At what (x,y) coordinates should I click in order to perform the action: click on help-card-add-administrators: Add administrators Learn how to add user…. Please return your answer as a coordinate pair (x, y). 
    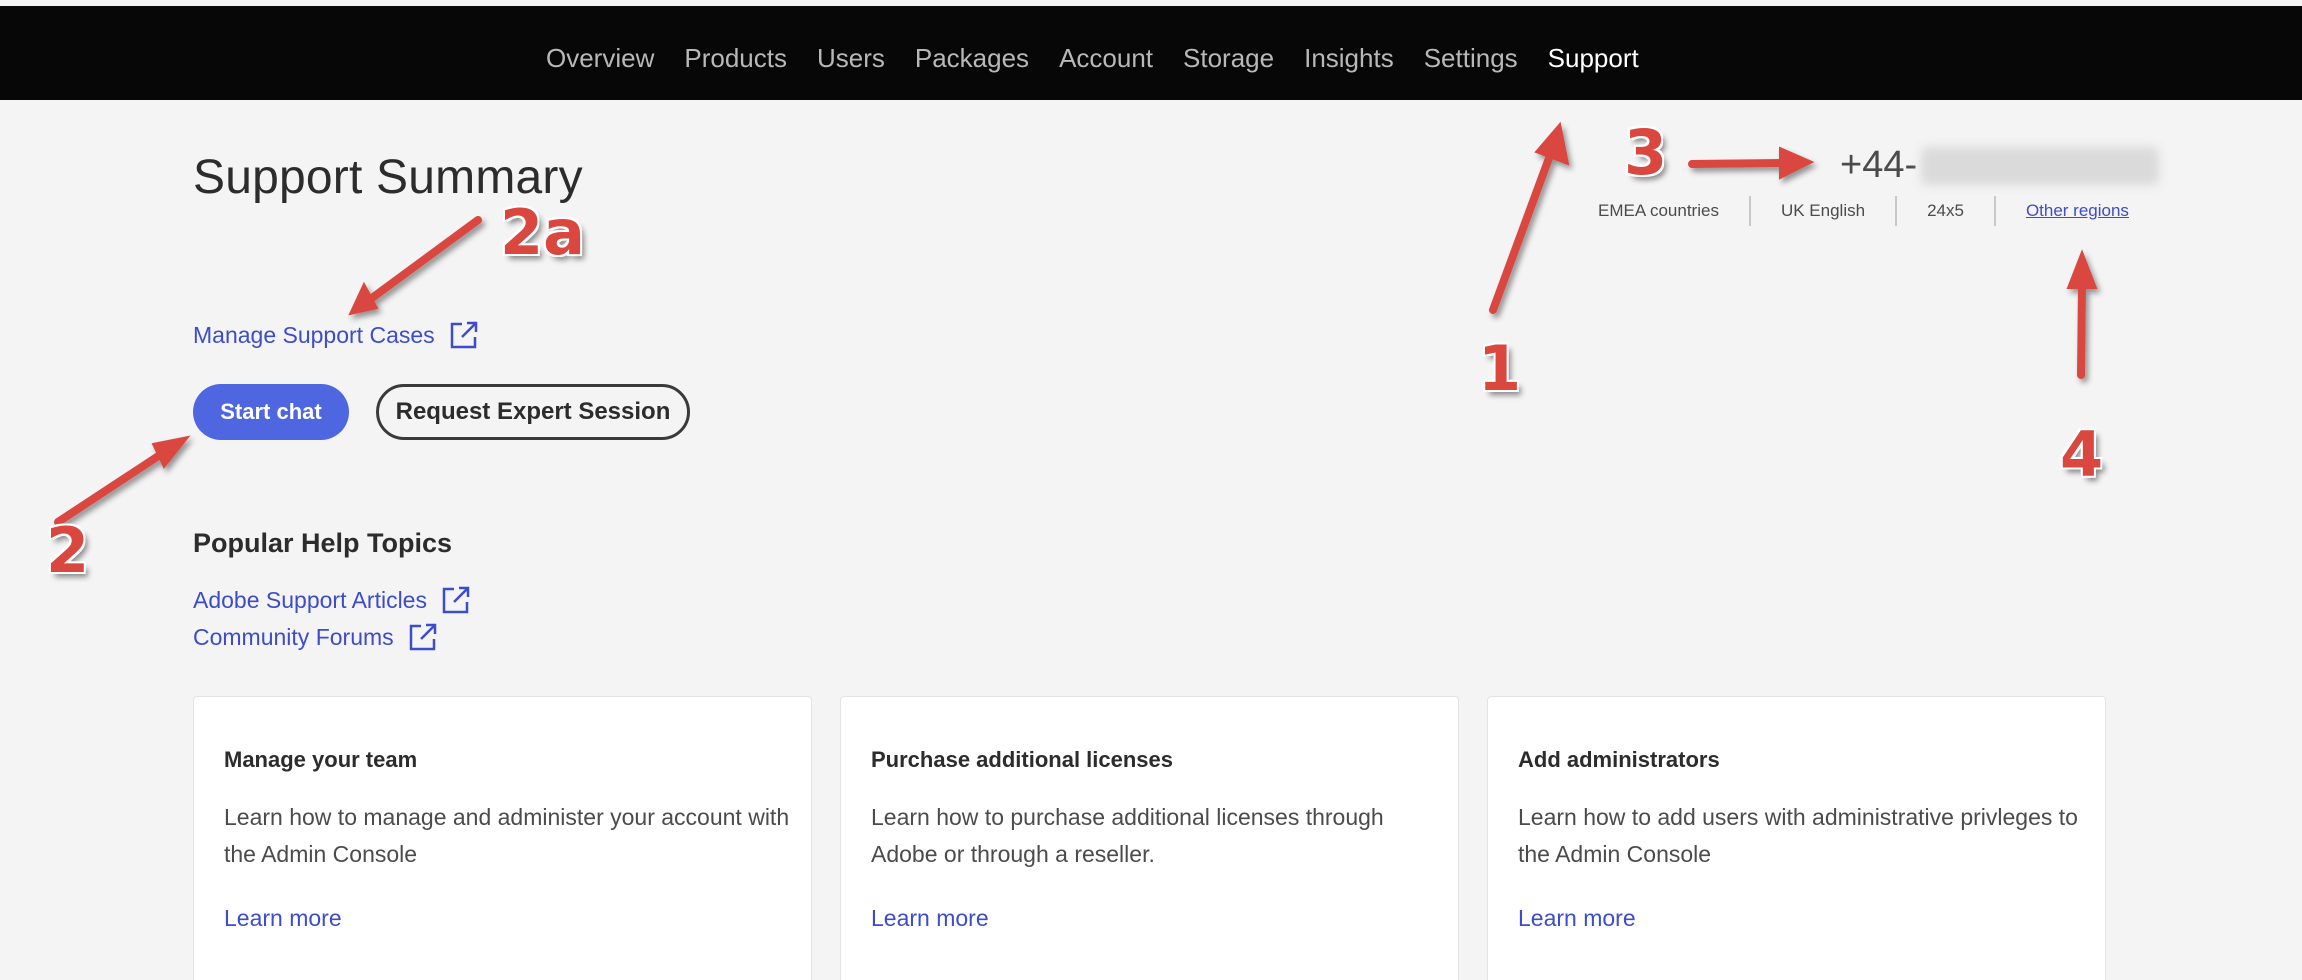
    Looking at the image, I should click on (1796, 838).